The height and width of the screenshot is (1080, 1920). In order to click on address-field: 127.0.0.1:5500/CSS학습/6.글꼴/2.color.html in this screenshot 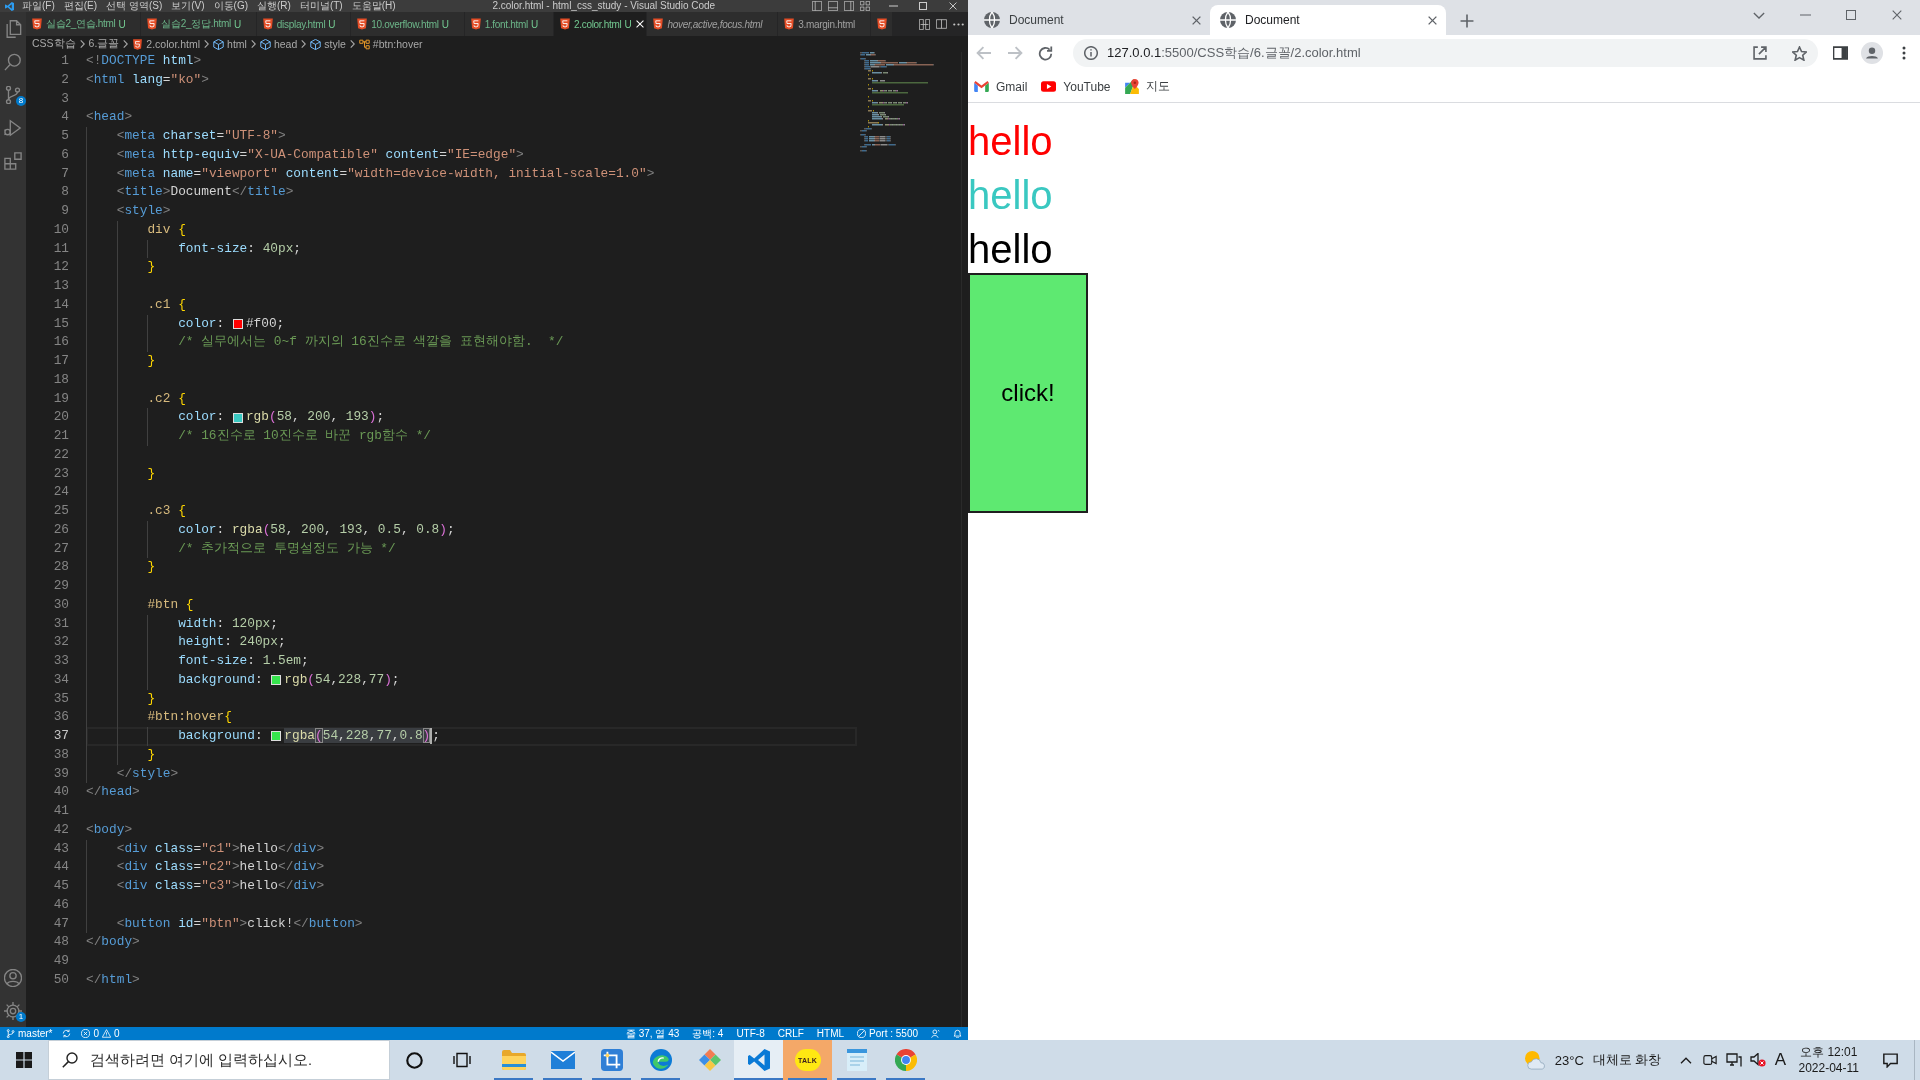, I will do `click(1445, 53)`.